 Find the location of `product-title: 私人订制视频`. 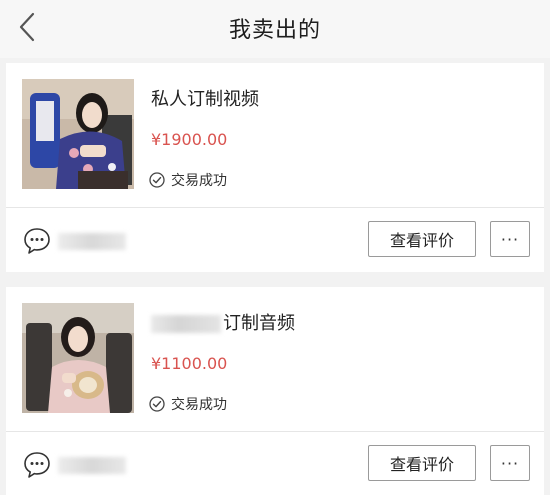

product-title: 私人订制视频 is located at coordinates (205, 98).